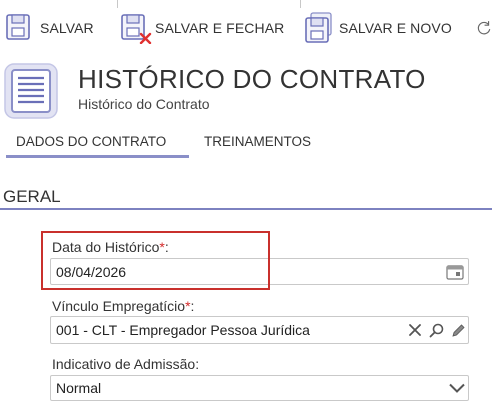  What do you see at coordinates (183, 330) in the screenshot?
I see `vinculo-value: 001 - CLT - Empregador Pessoa Jurídica` at bounding box center [183, 330].